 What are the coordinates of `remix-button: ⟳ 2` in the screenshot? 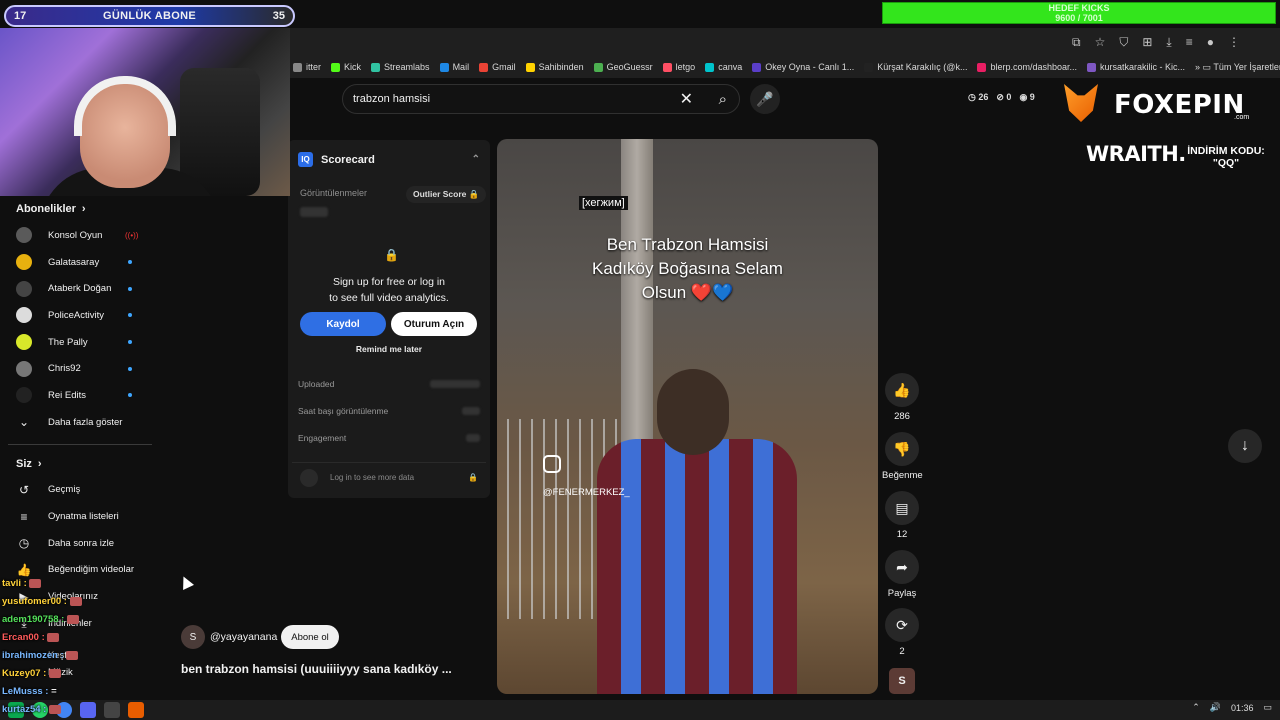 It's located at (902, 632).